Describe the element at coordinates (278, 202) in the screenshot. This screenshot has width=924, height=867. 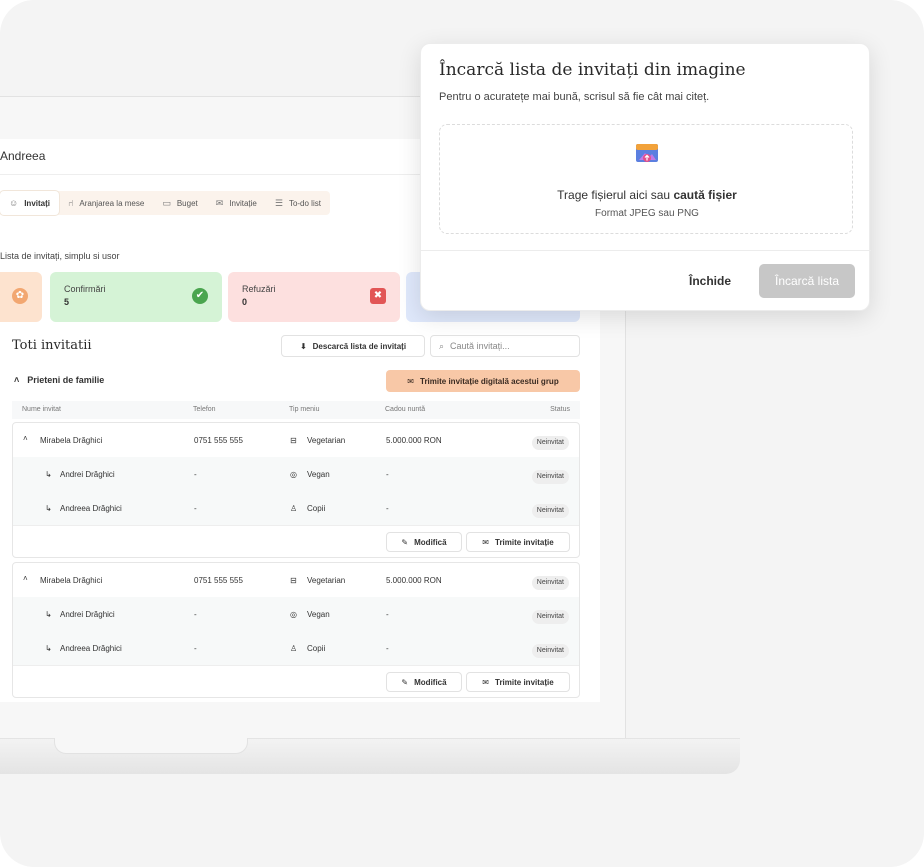
I see `checklist-icon: ☰` at that location.